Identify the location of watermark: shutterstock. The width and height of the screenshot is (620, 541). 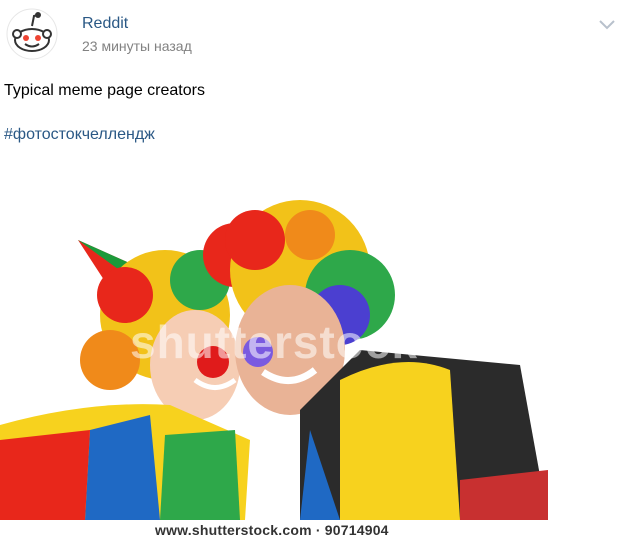
(274, 342).